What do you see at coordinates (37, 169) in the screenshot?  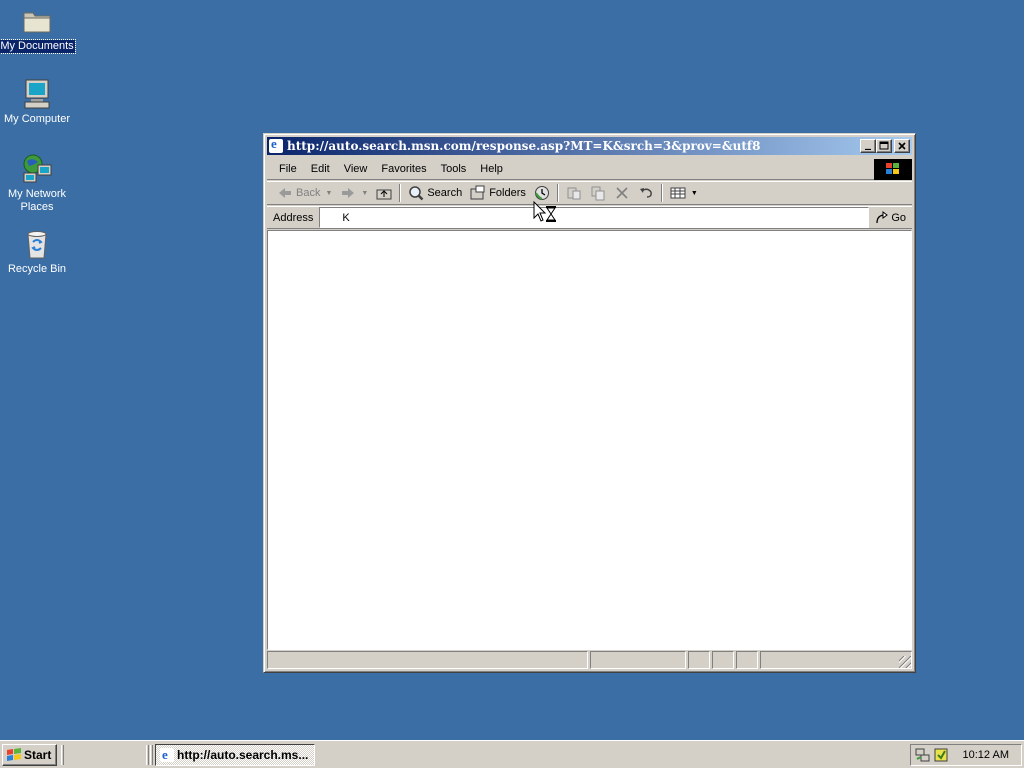 I see `network-icon` at bounding box center [37, 169].